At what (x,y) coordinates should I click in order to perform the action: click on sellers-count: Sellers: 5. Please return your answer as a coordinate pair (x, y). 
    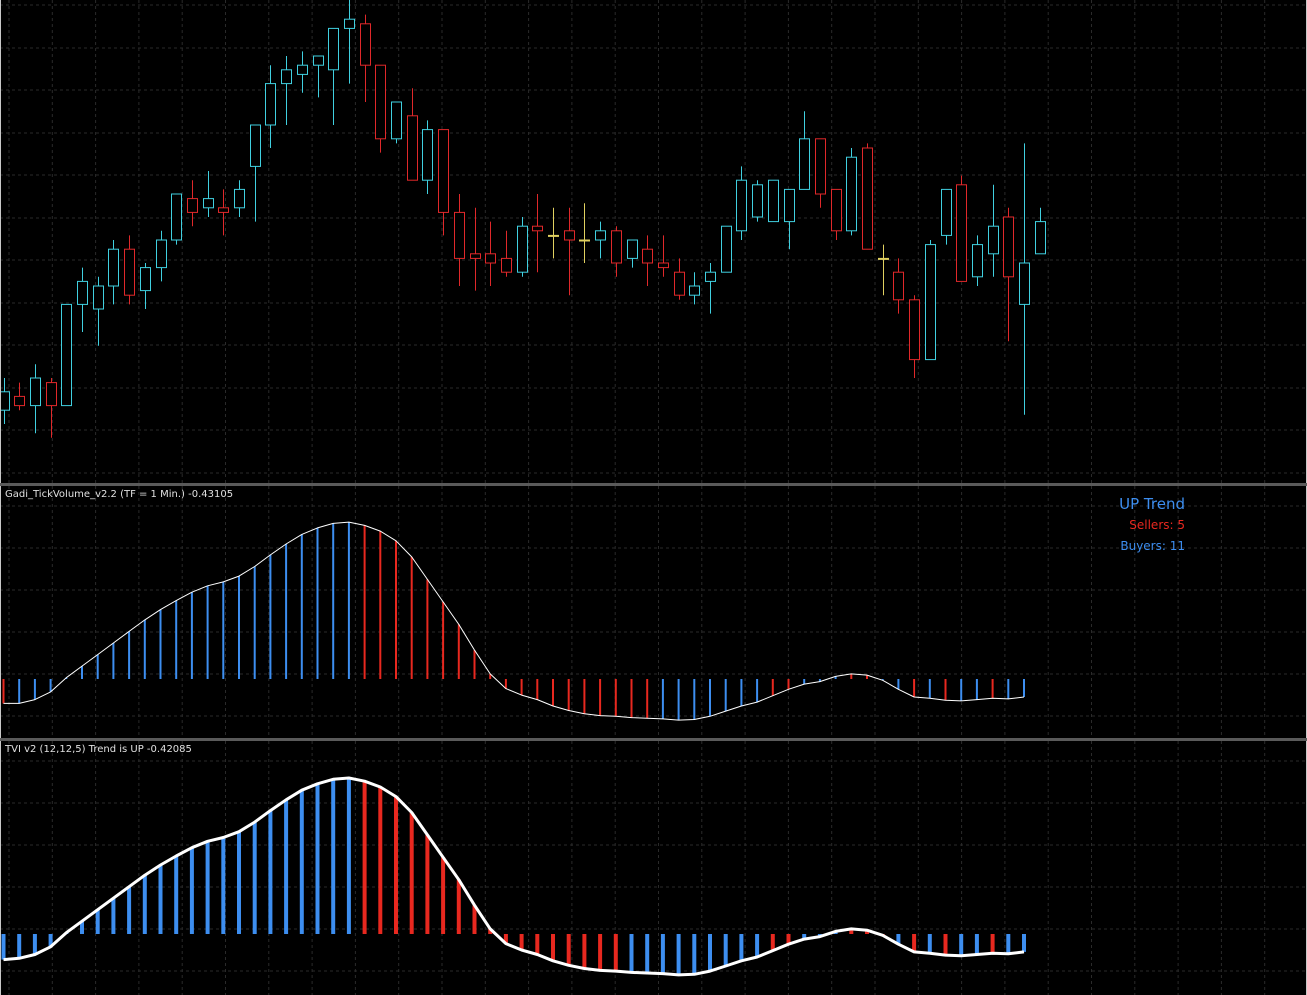
    Looking at the image, I should click on (1157, 525).